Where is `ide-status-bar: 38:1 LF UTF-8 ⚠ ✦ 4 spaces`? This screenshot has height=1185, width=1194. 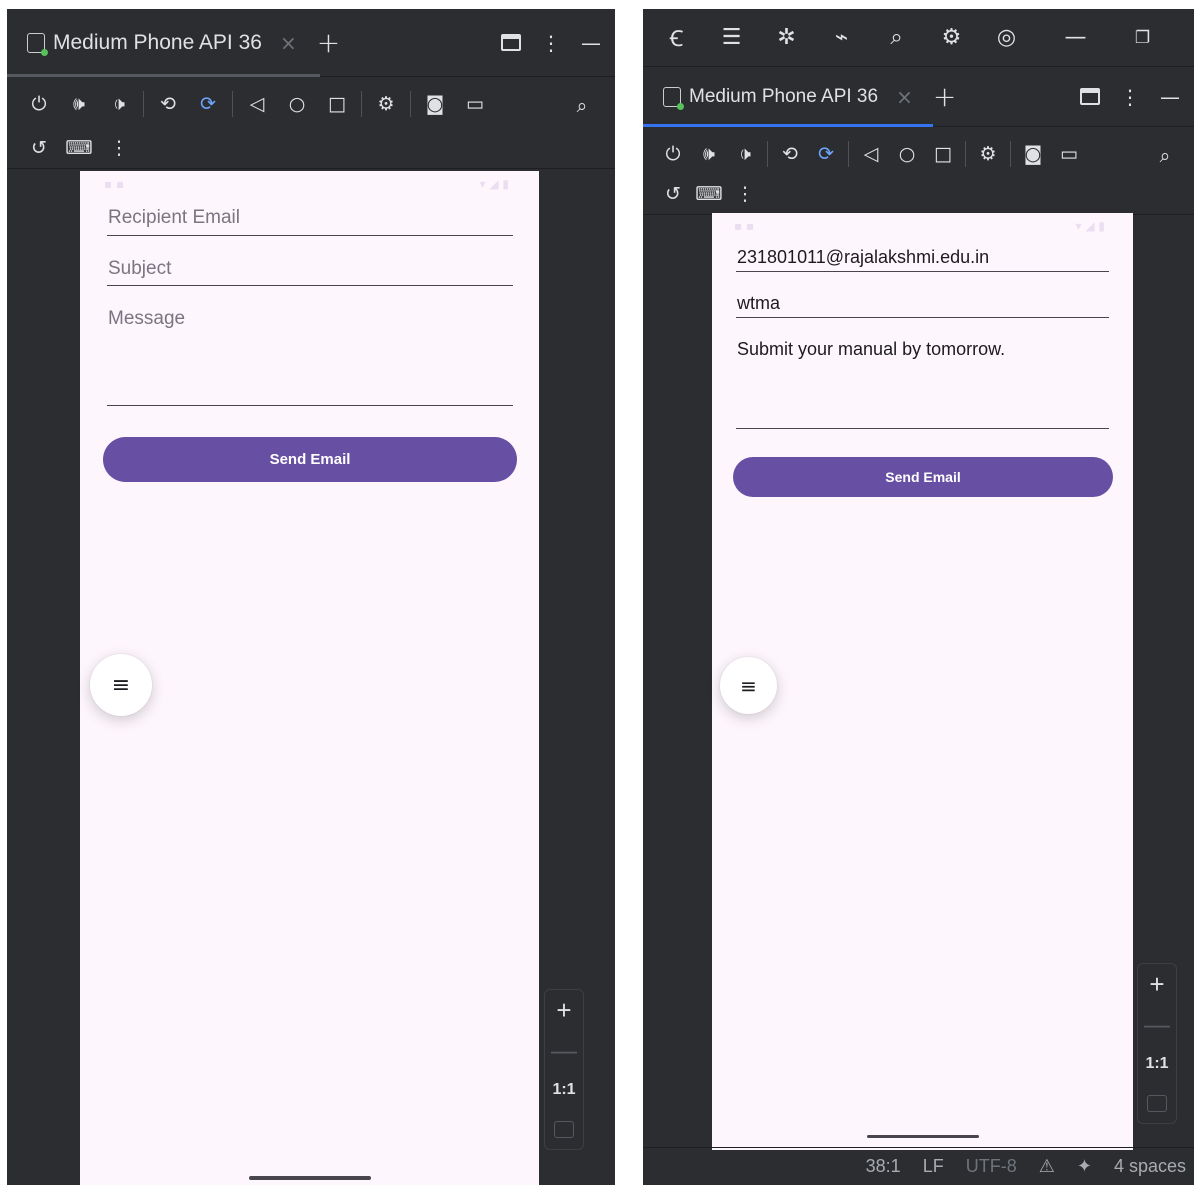 ide-status-bar: 38:1 LF UTF-8 ⚠ ✦ 4 spaces is located at coordinates (918, 1166).